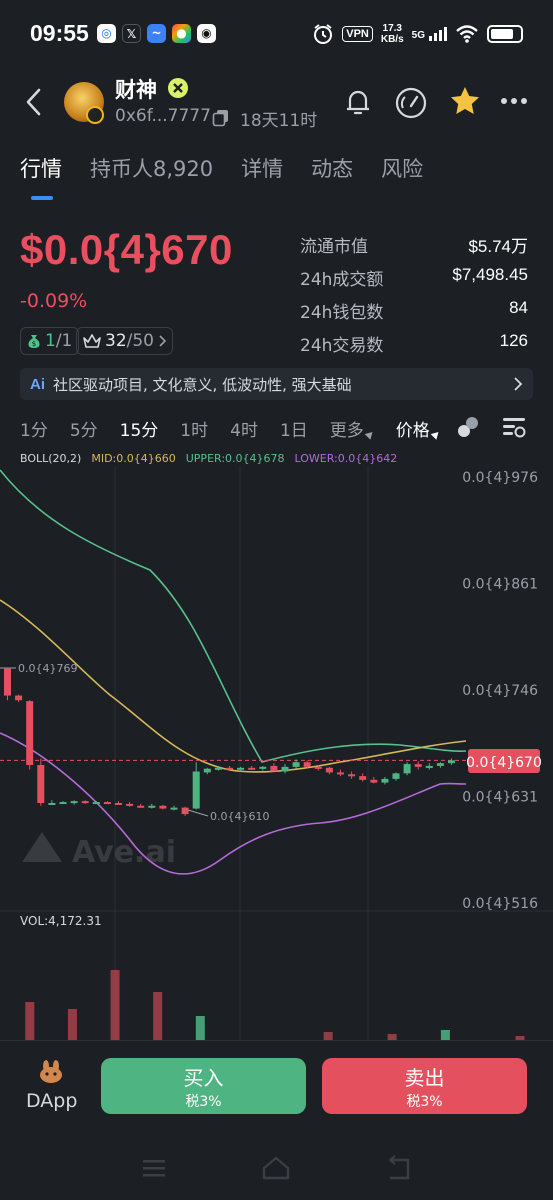  What do you see at coordinates (414, 314) in the screenshot?
I see `stat-row: 24h钱包数 84` at bounding box center [414, 314].